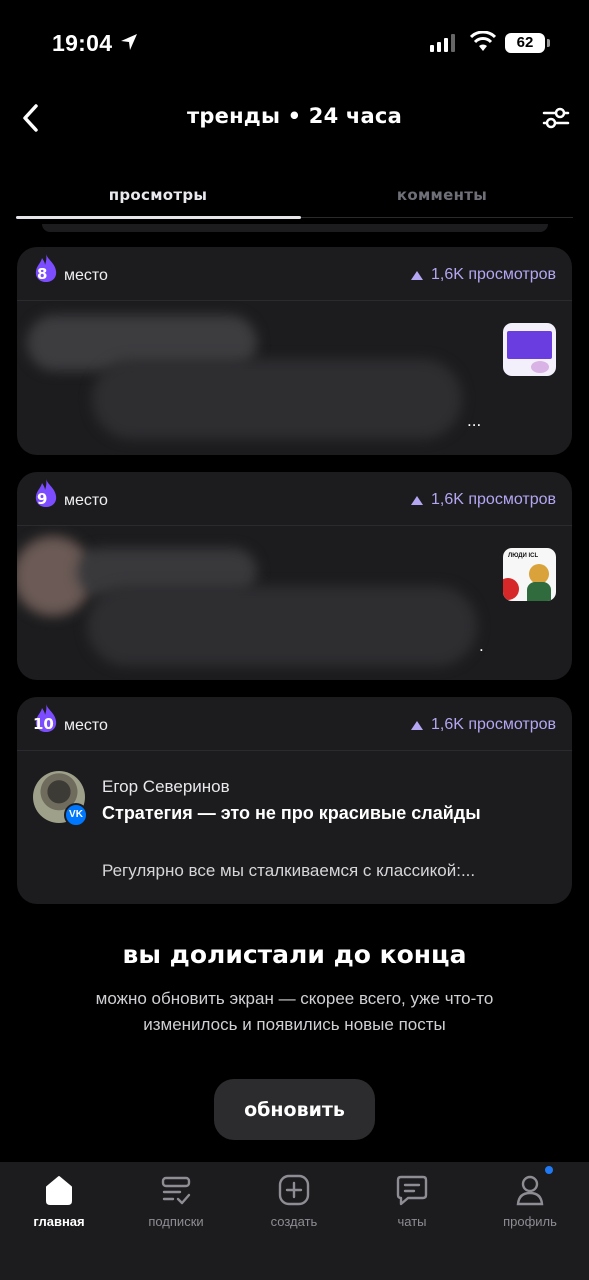 The height and width of the screenshot is (1280, 589). I want to click on previous-card-edge, so click(295, 228).